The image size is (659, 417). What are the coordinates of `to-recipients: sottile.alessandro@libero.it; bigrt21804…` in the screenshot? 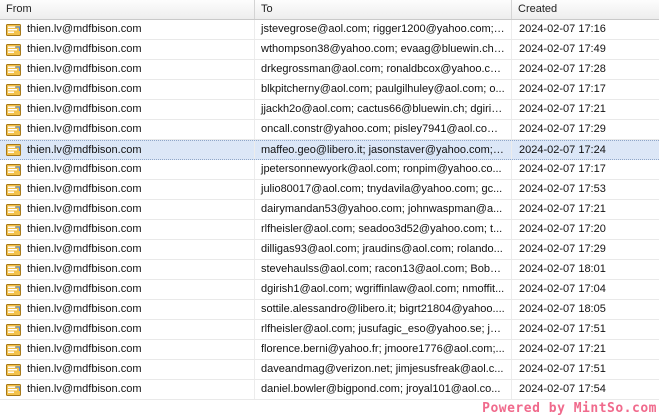 It's located at (383, 309).